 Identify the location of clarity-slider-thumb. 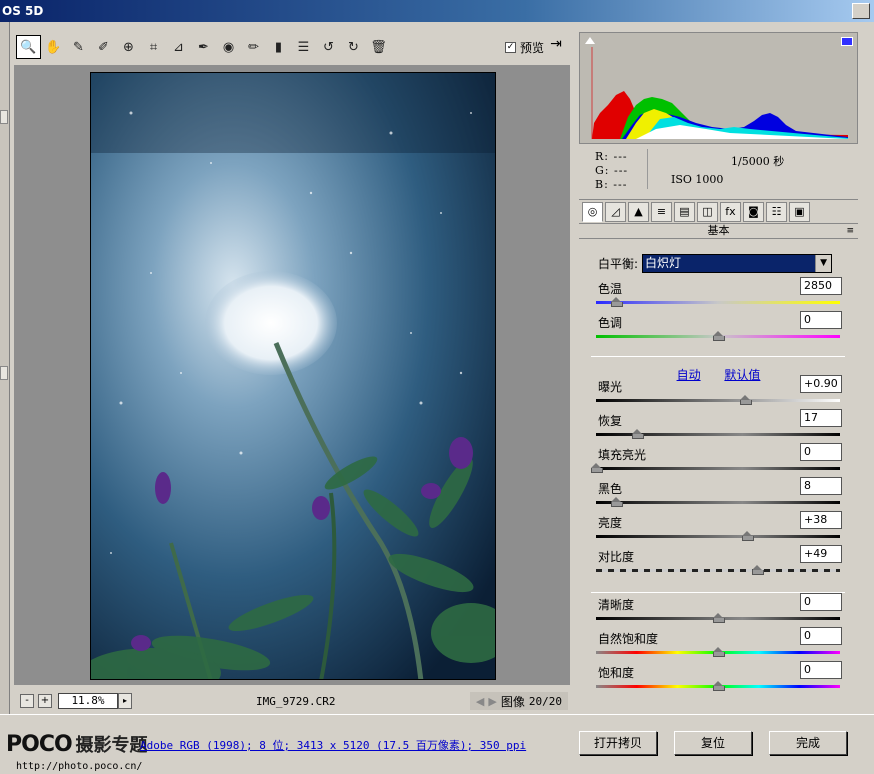
(719, 618).